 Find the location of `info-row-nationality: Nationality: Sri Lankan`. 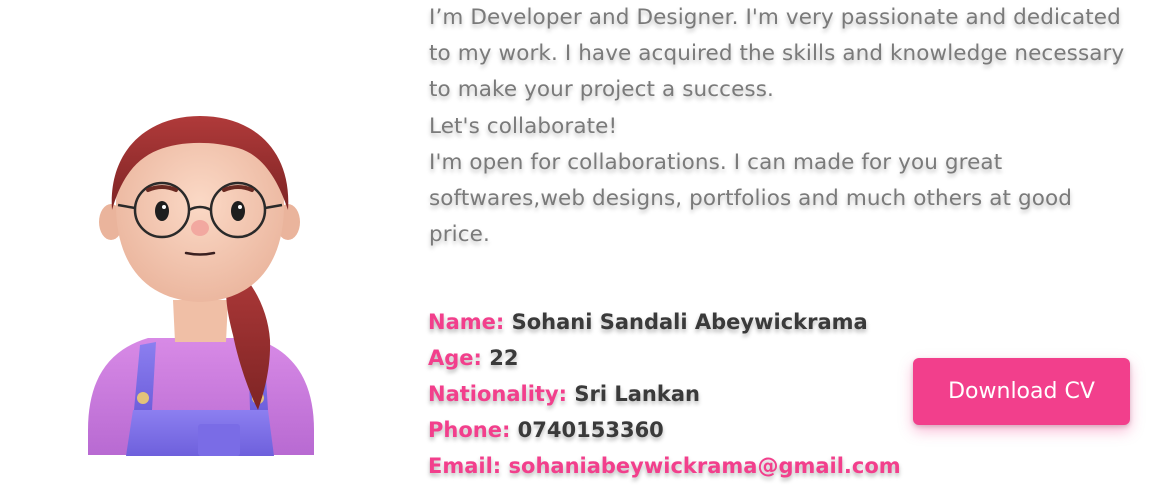

info-row-nationality: Nationality: Sri Lankan is located at coordinates (664, 394).